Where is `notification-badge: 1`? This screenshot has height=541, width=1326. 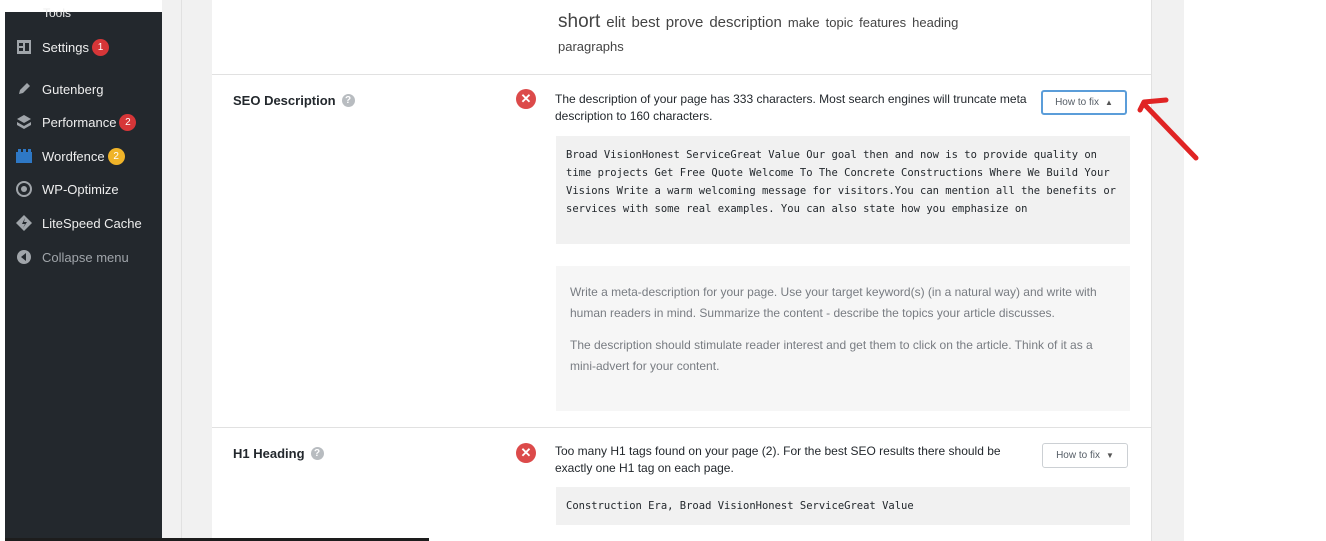 notification-badge: 1 is located at coordinates (100, 47).